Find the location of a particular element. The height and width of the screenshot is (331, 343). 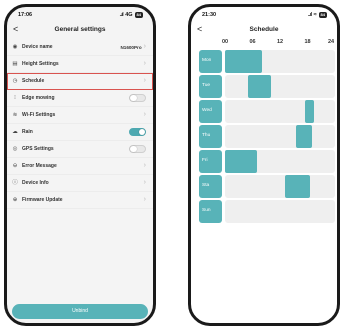

hours-axis: 00 06 12 18 24 is located at coordinates (264, 44).